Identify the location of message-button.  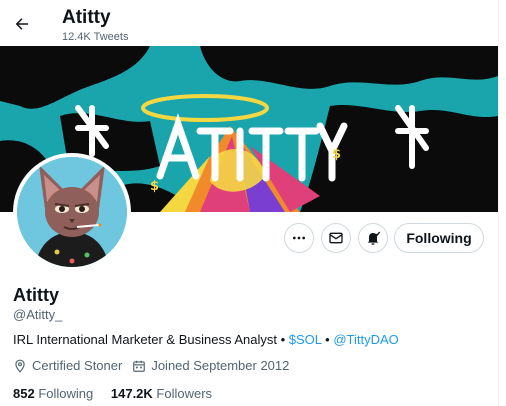
(336, 238).